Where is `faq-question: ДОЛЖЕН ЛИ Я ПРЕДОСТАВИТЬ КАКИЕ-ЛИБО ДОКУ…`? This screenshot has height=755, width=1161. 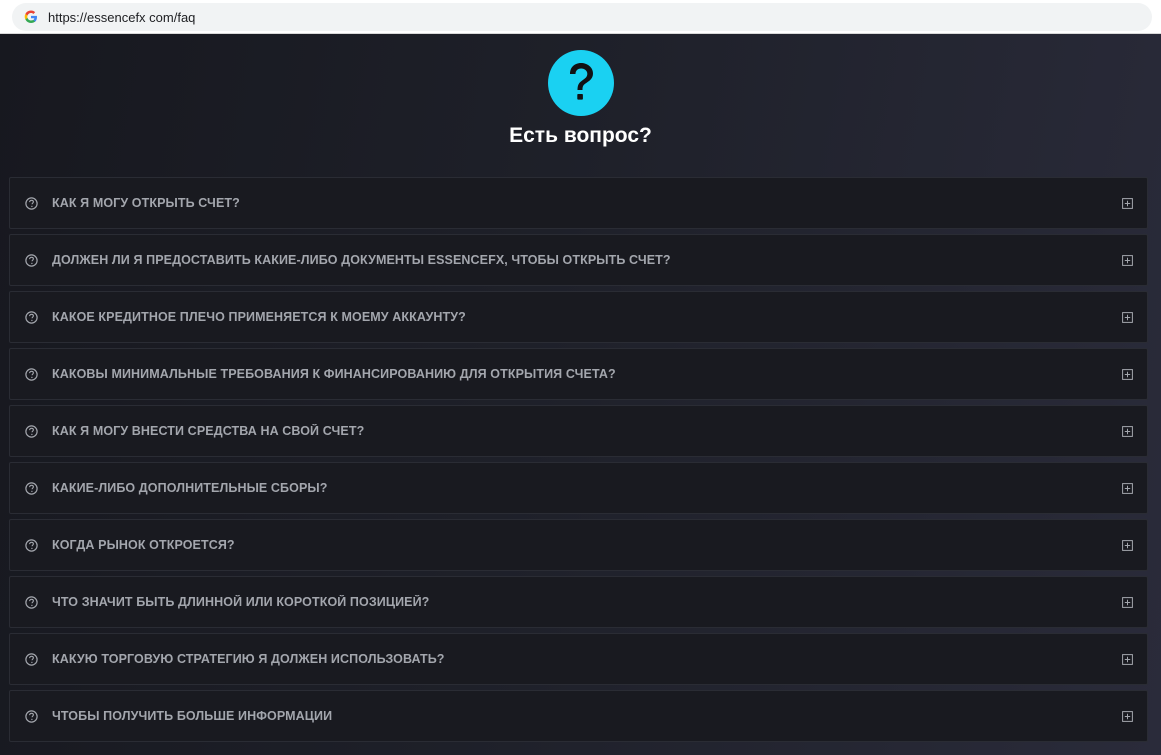 faq-question: ДОЛЖЕН ЛИ Я ПРЕДОСТАВИТЬ КАКИЕ-ЛИБО ДОКУ… is located at coordinates (361, 260).